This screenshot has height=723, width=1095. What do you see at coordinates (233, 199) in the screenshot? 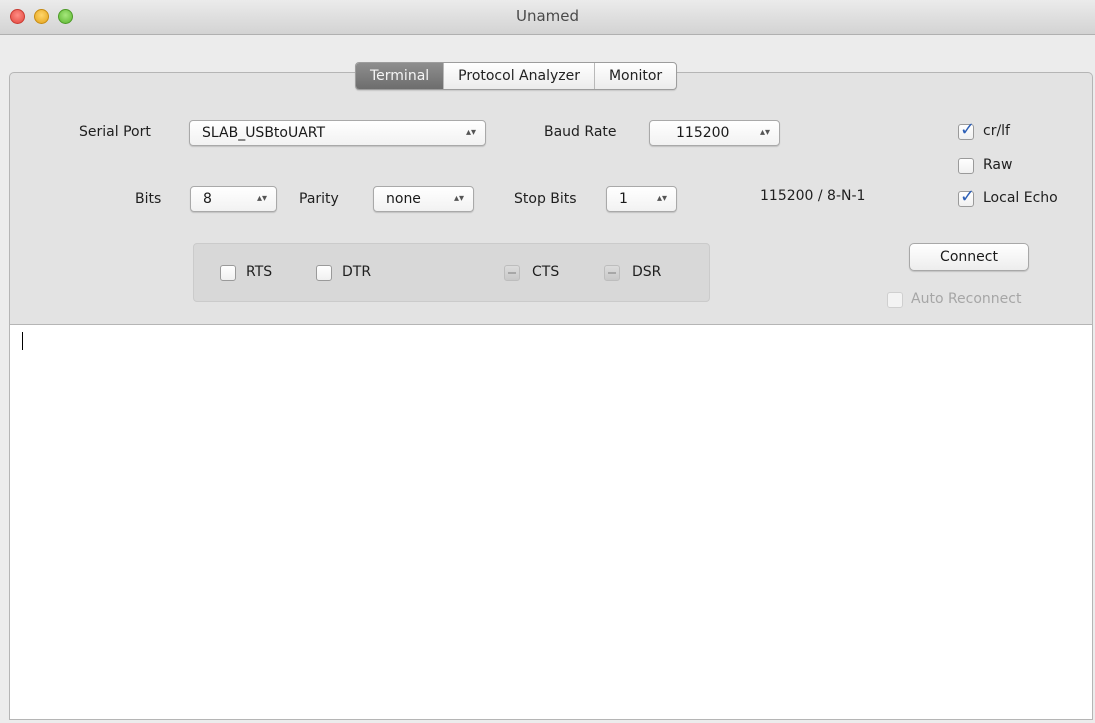
I see `bits-select: 8 ▴▾` at bounding box center [233, 199].